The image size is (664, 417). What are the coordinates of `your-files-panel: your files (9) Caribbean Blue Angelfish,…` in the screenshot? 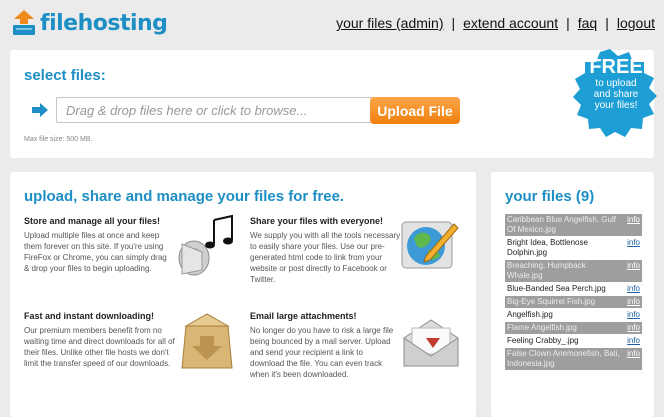 It's located at (572, 294).